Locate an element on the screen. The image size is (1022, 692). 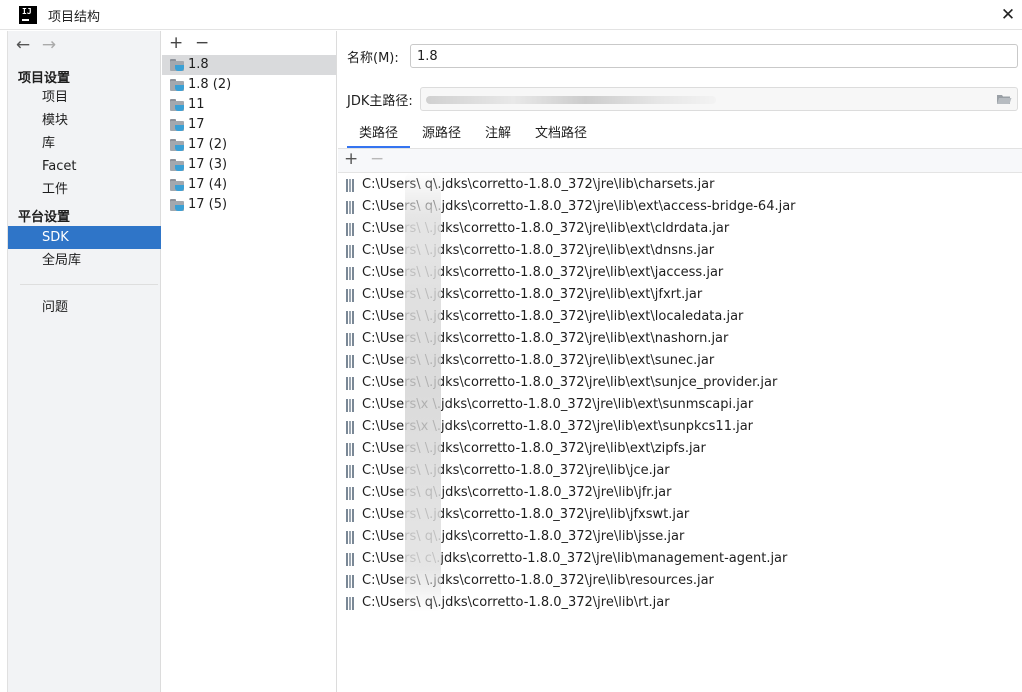
classpath-toolbar: + − is located at coordinates (680, 161).